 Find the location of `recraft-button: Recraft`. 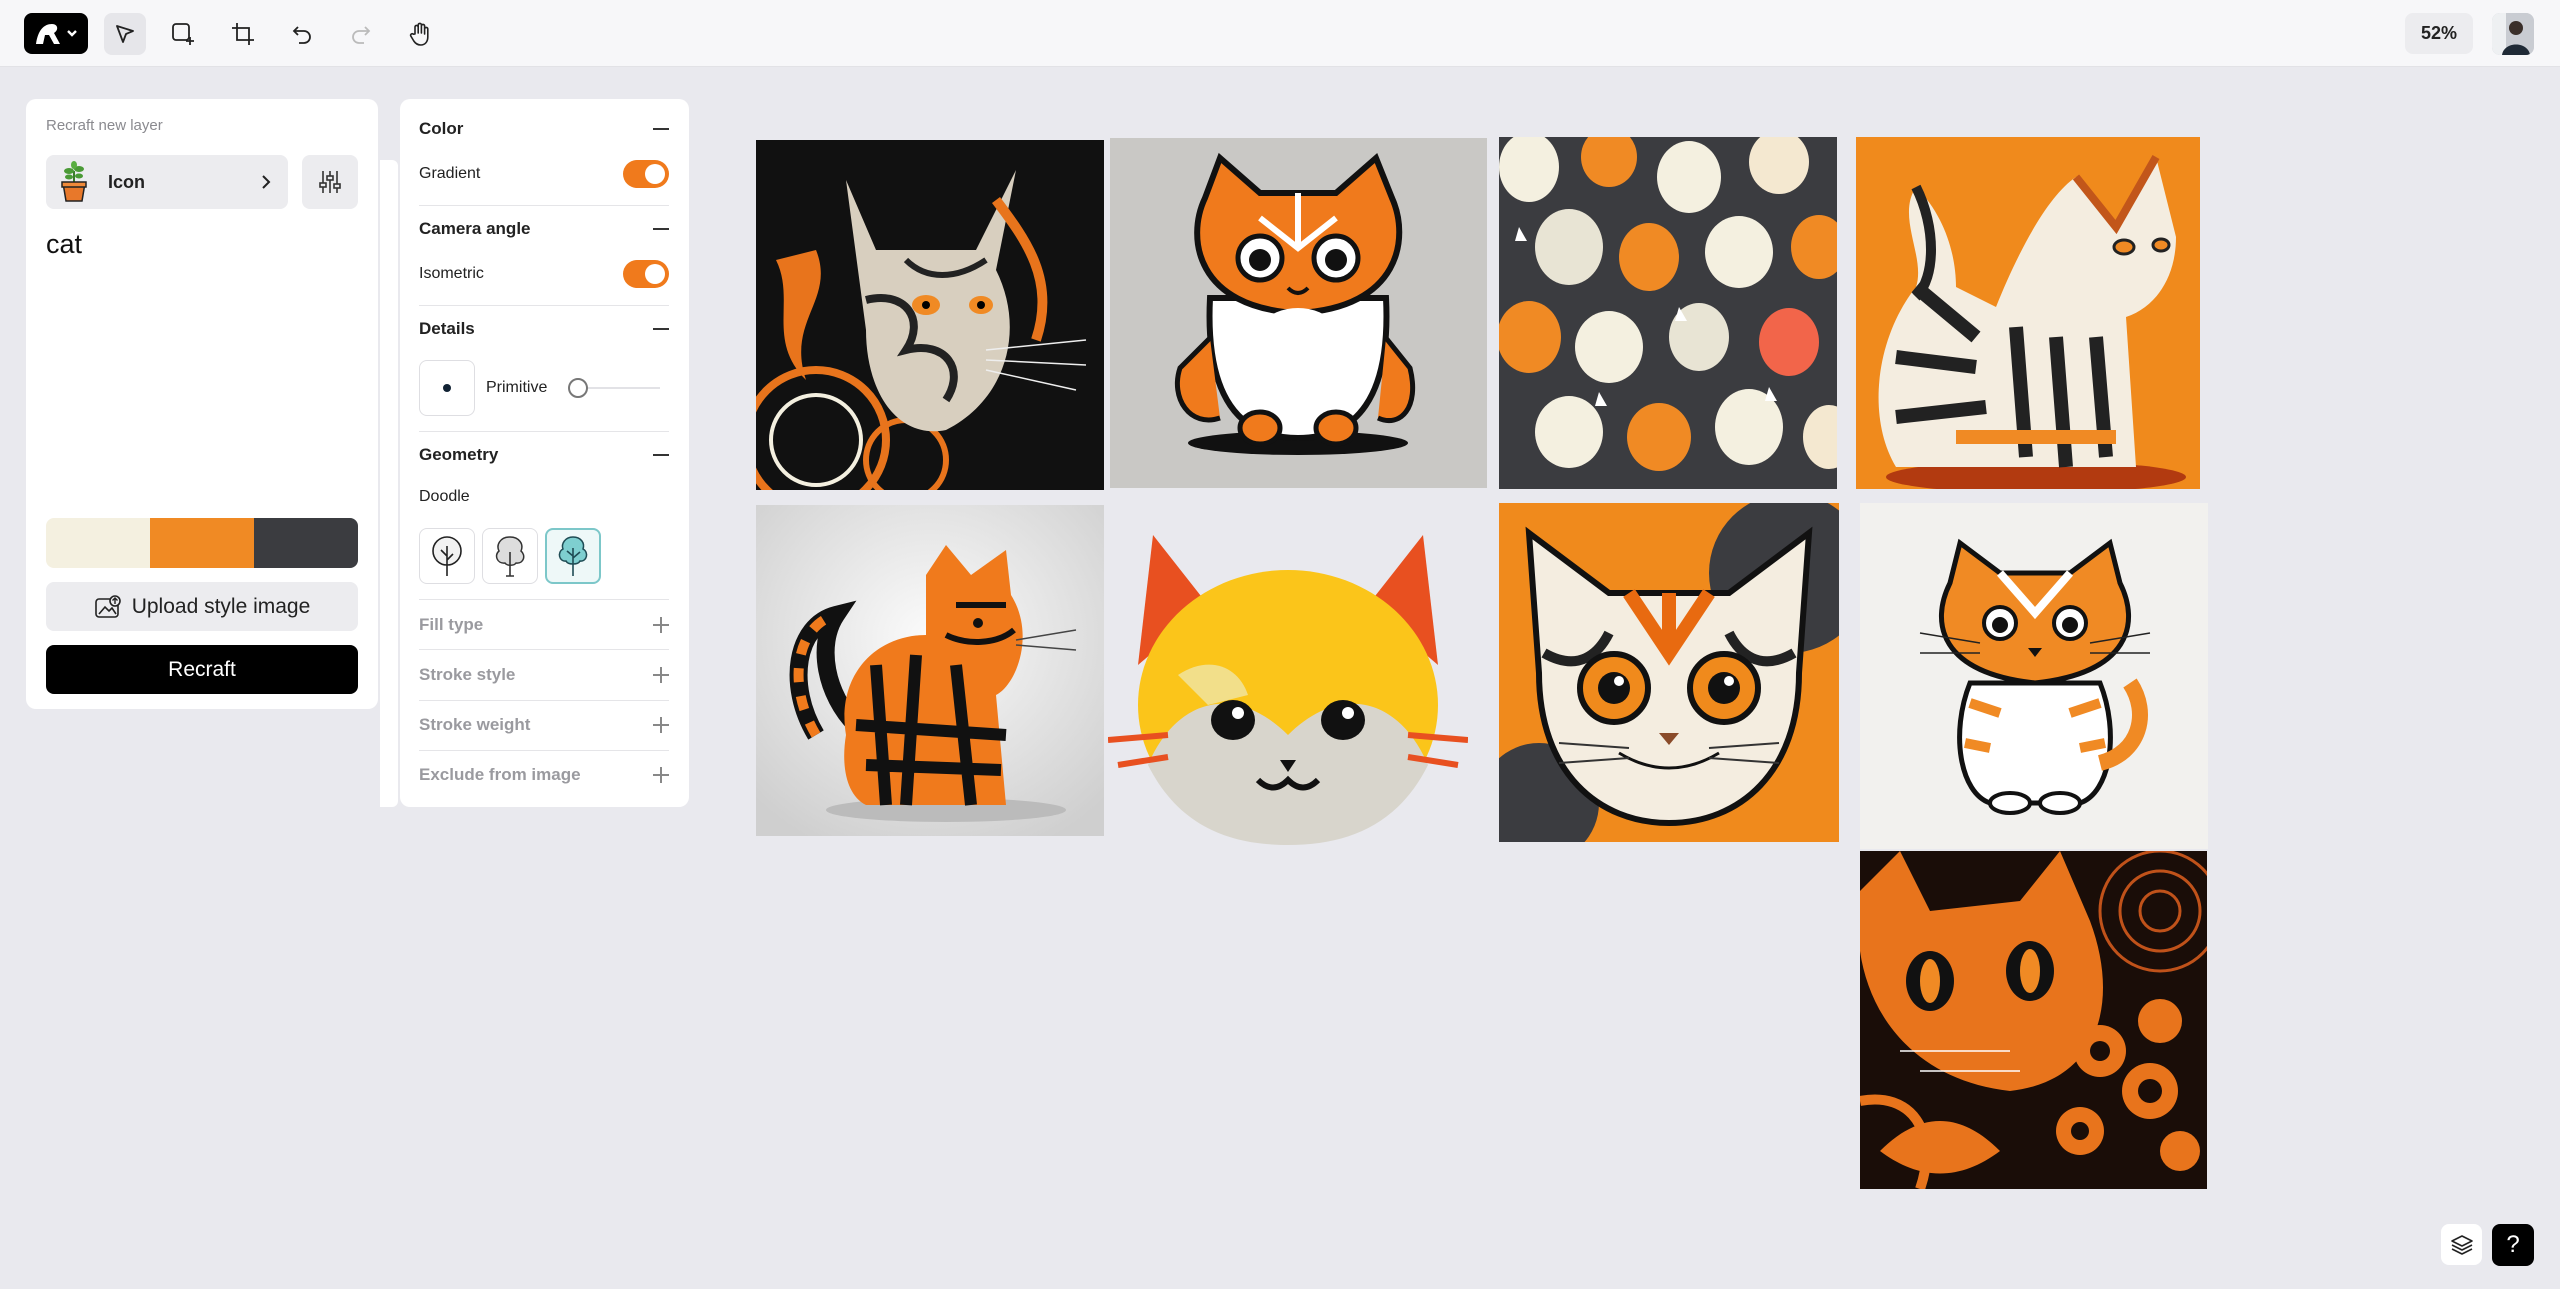

recraft-button: Recraft is located at coordinates (202, 669).